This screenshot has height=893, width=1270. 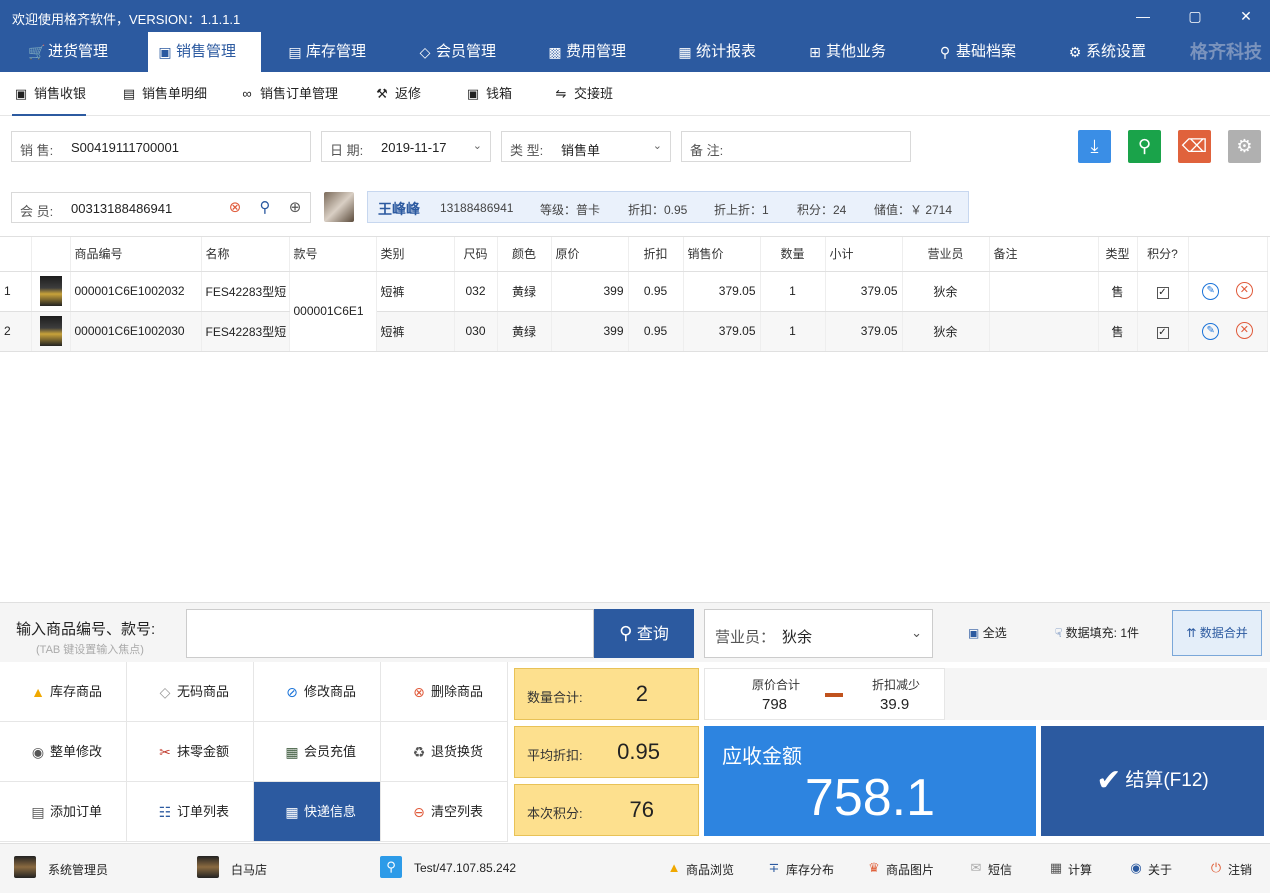 I want to click on nav-label: 统计报表, so click(x=726, y=51).